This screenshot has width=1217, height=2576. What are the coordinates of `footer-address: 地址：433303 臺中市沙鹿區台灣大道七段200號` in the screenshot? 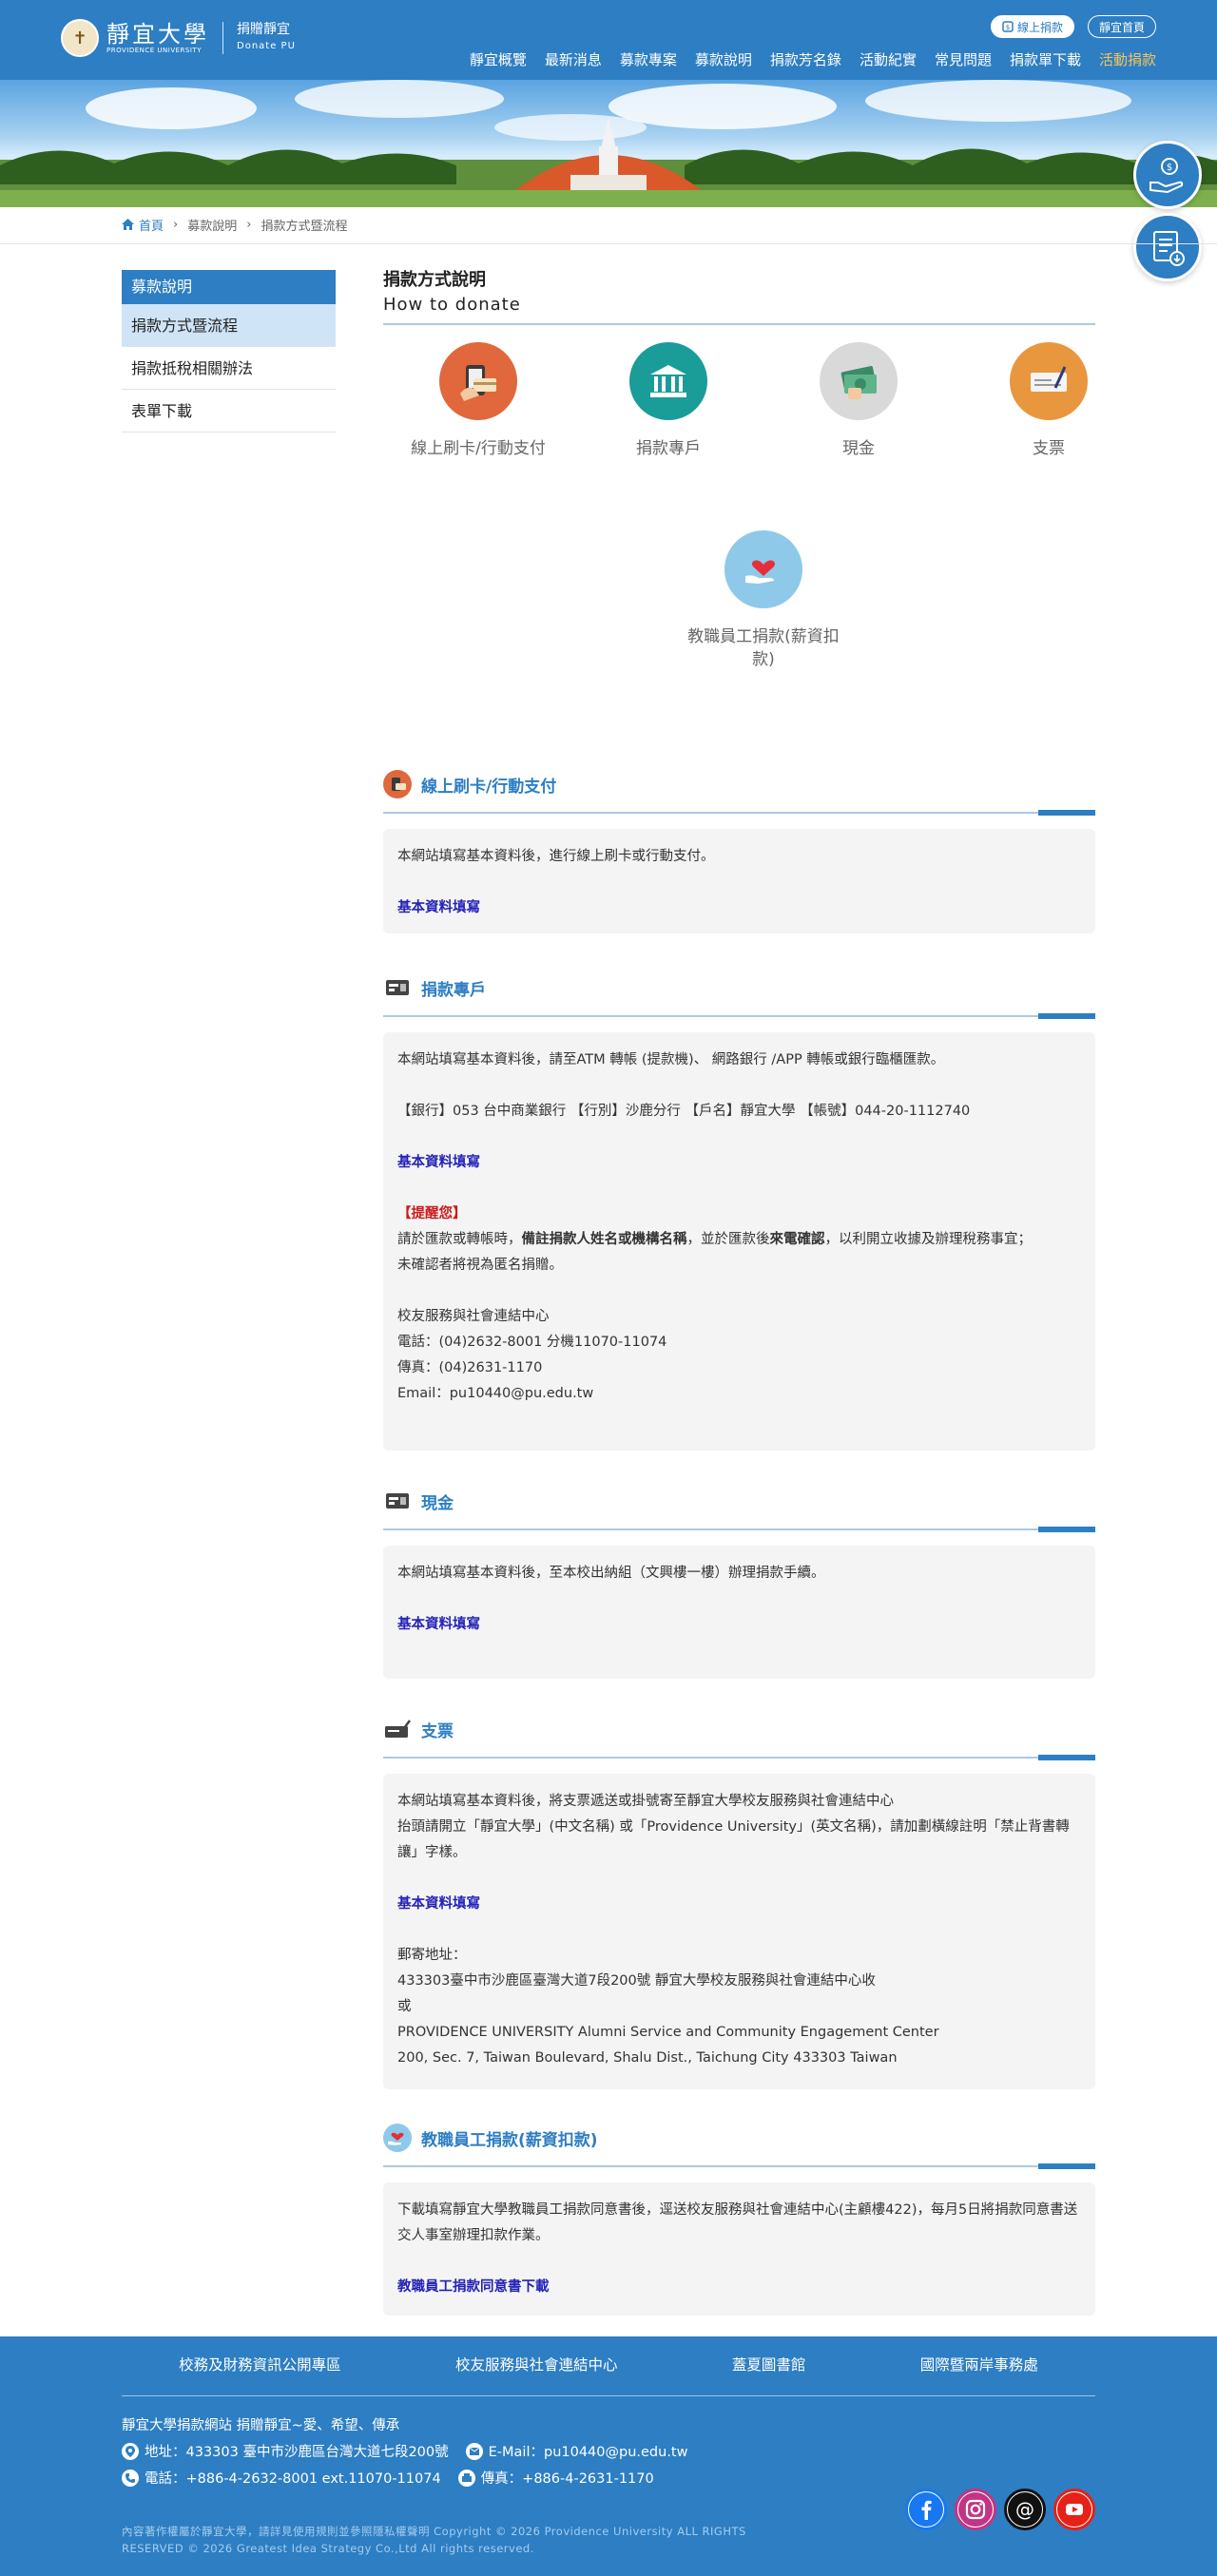 It's located at (297, 2453).